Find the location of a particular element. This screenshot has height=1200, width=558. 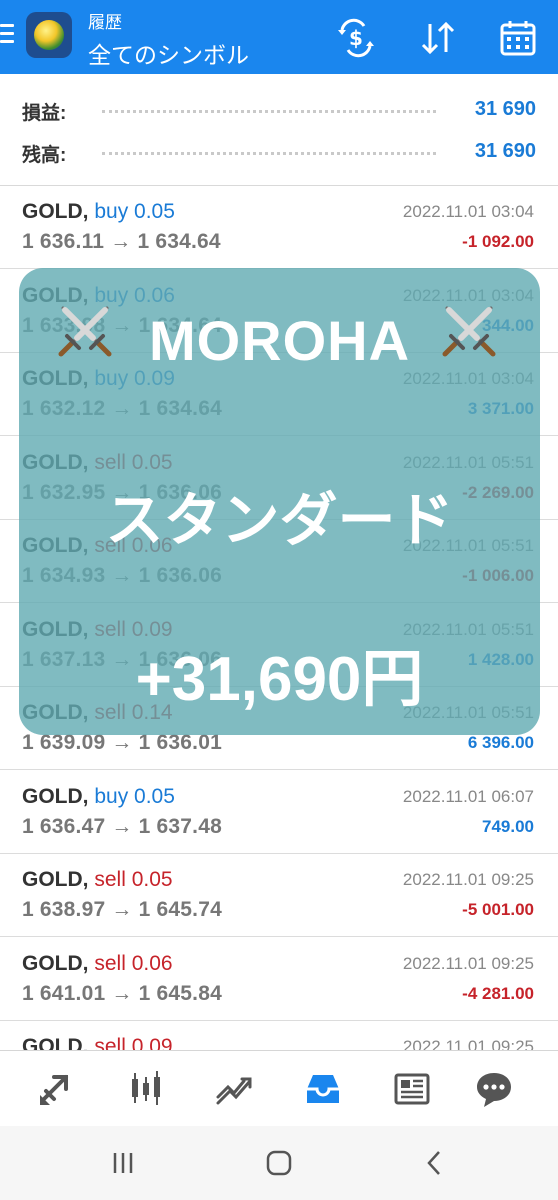

app-header: 履歴 全てのシンボル $ is located at coordinates (279, 37).